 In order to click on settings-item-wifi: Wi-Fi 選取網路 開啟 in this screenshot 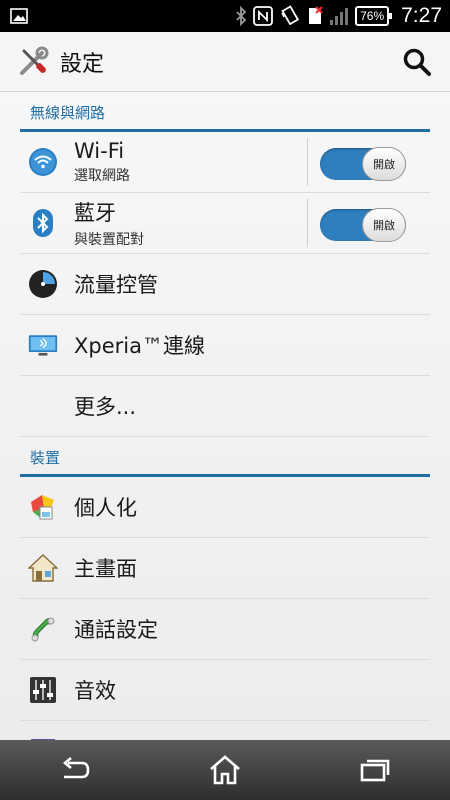, I will do `click(225, 162)`.